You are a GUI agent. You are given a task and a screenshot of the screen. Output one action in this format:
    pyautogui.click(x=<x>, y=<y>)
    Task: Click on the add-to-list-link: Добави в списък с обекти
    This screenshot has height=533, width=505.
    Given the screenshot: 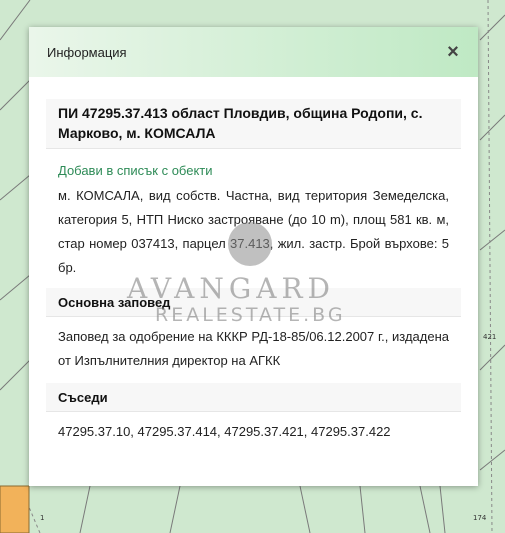 What is the action you would take?
    pyautogui.click(x=253, y=166)
    